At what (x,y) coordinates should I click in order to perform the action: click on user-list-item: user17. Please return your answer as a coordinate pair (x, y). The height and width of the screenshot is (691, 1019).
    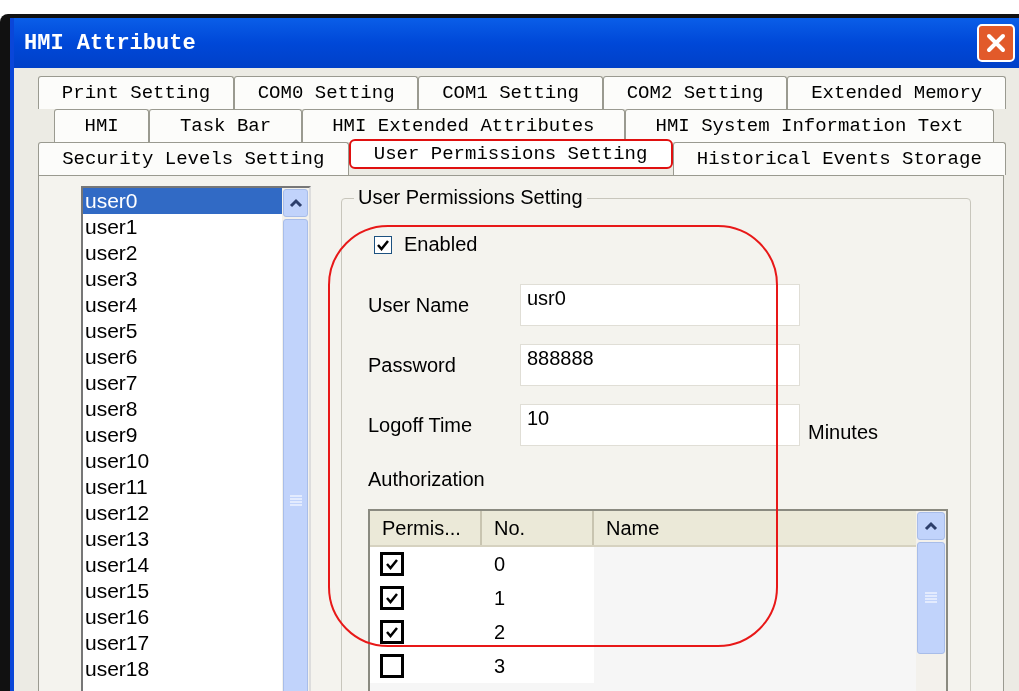
    Looking at the image, I should click on (182, 643).